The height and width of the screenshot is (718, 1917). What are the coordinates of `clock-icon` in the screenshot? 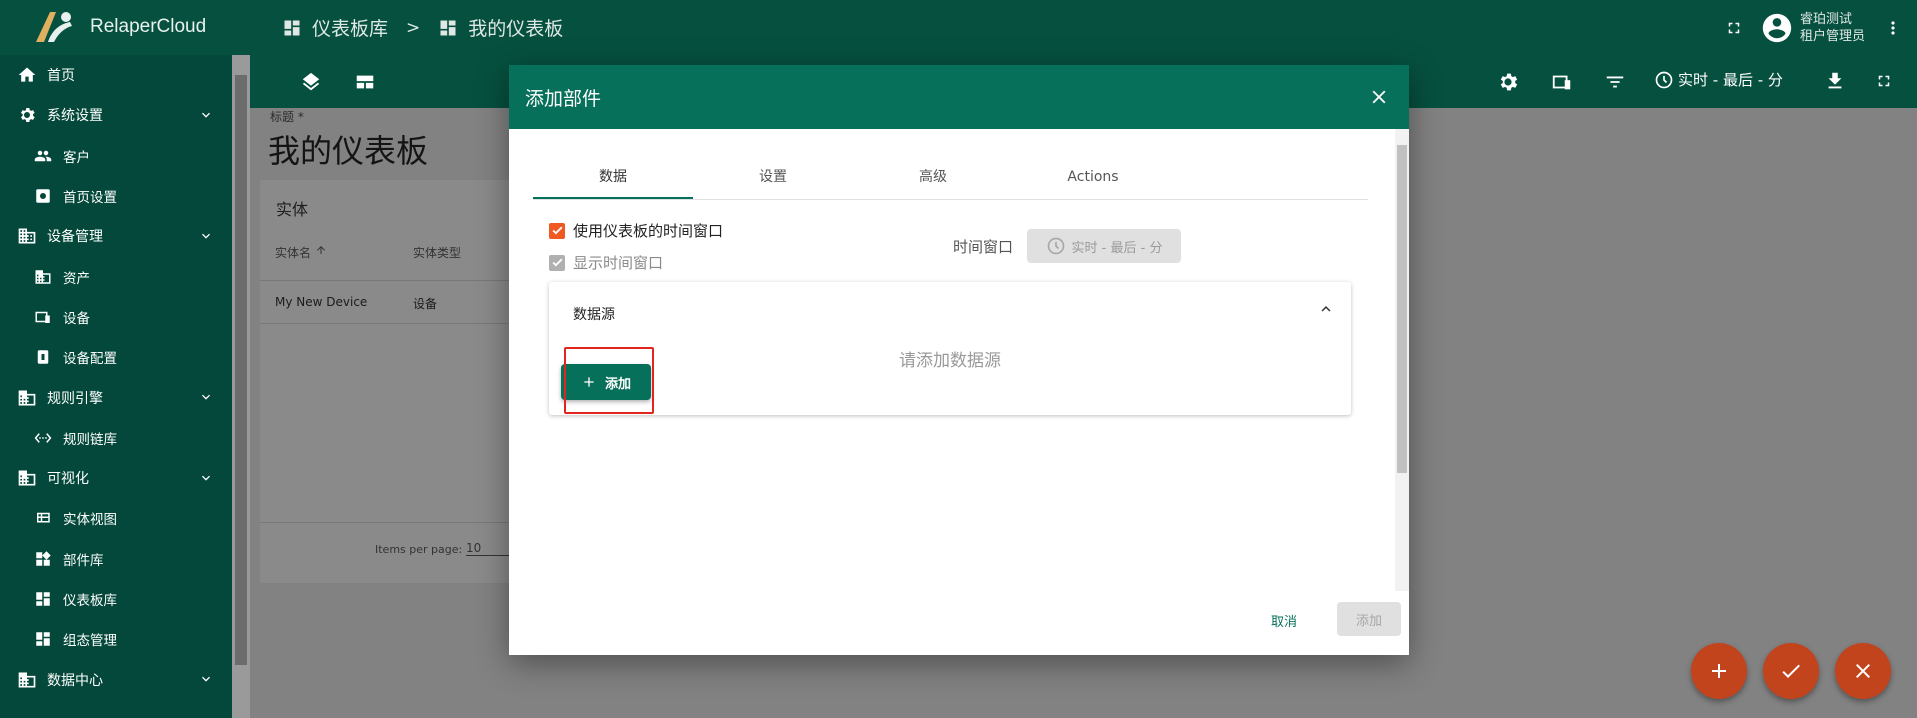 It's located at (1055, 246).